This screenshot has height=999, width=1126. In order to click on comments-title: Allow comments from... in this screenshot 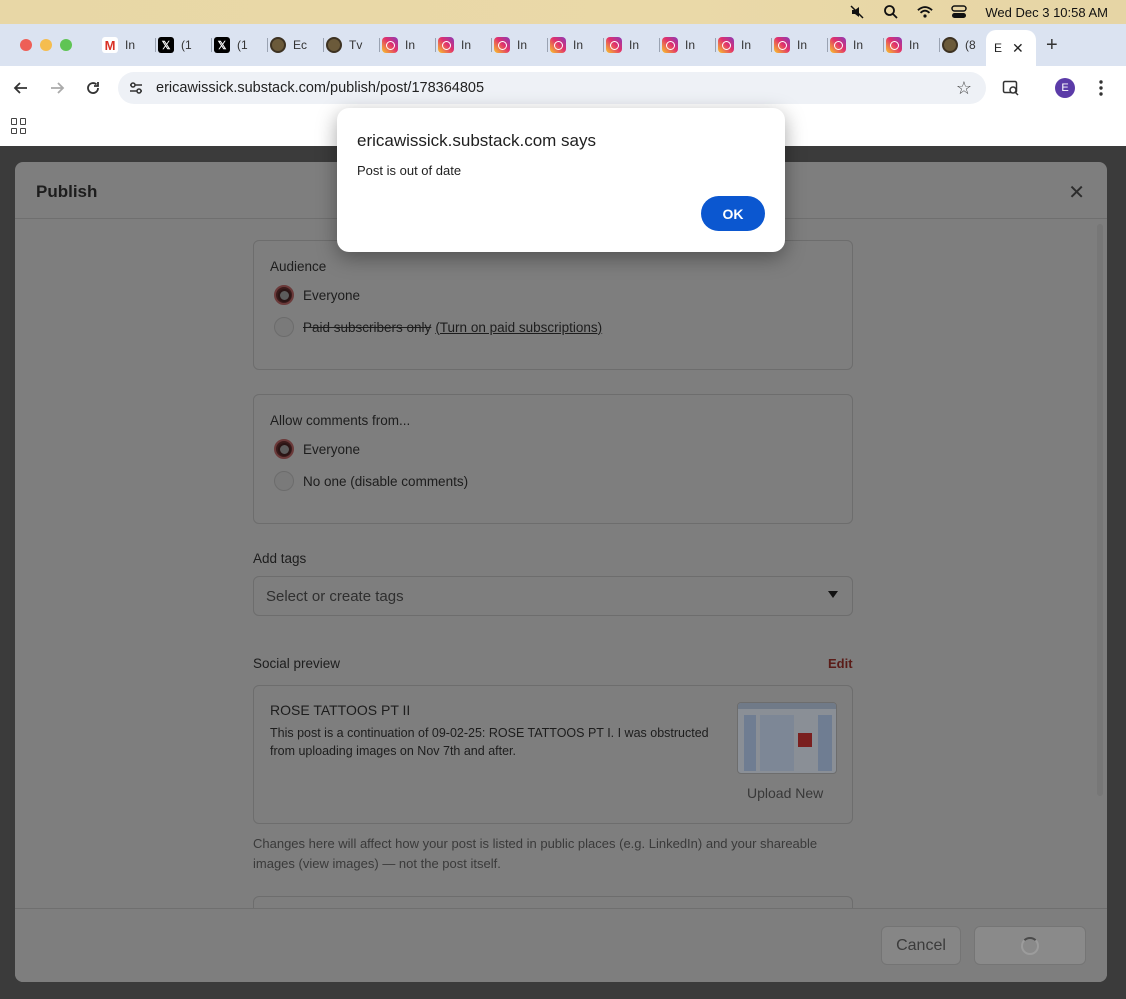, I will do `click(340, 420)`.